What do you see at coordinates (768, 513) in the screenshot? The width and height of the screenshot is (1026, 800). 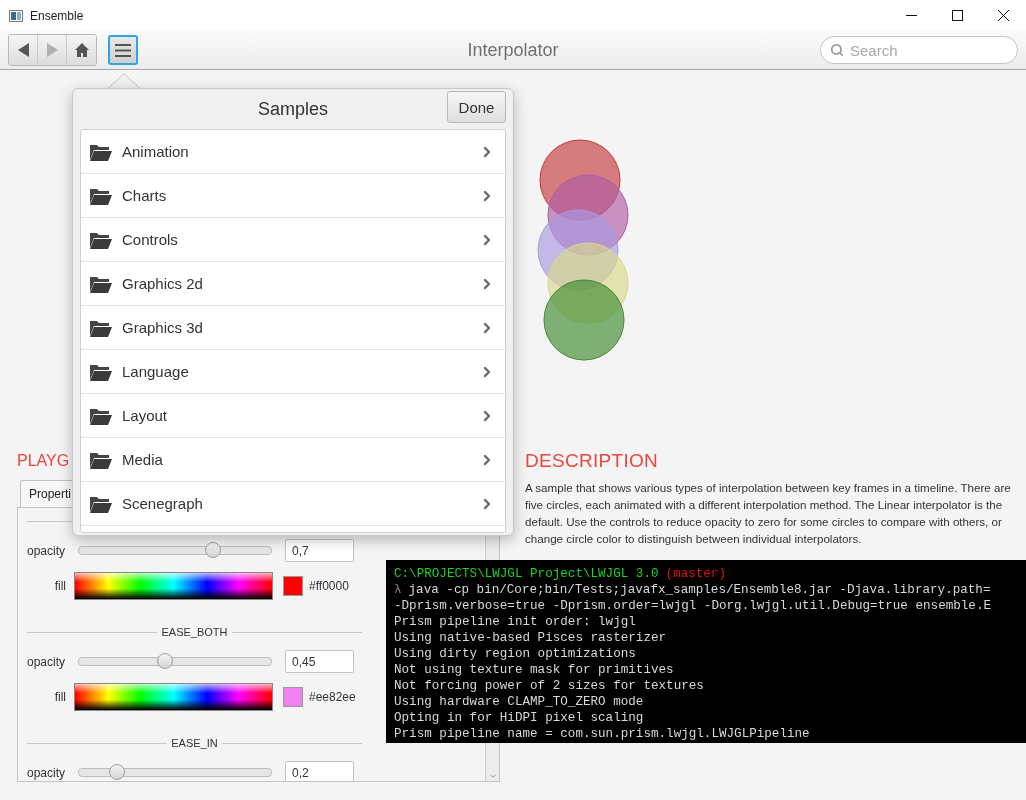 I see `description-text: A sample that shows various types of interpolation between key frames in a timeline. There are five circles, each animated with a different interpolation method. The Linear interpolator is the default. Use the controls to reduce opacity to zero for some circles to compare with others, or change circle color to distinguish between individual interpolators.` at bounding box center [768, 513].